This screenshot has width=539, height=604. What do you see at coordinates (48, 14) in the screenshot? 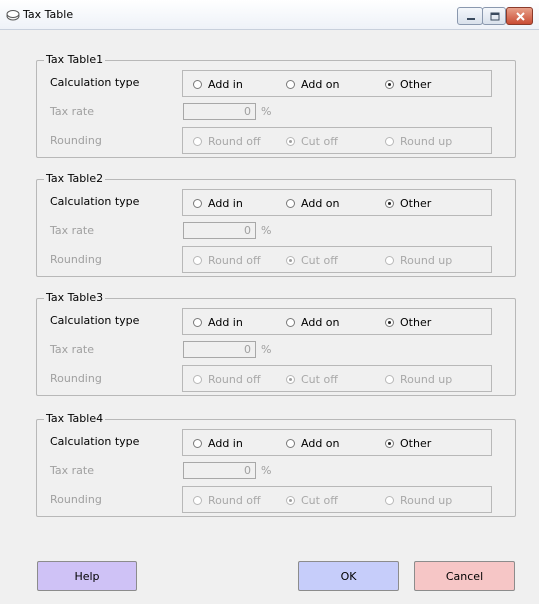
I see `window-title: Tax Table` at bounding box center [48, 14].